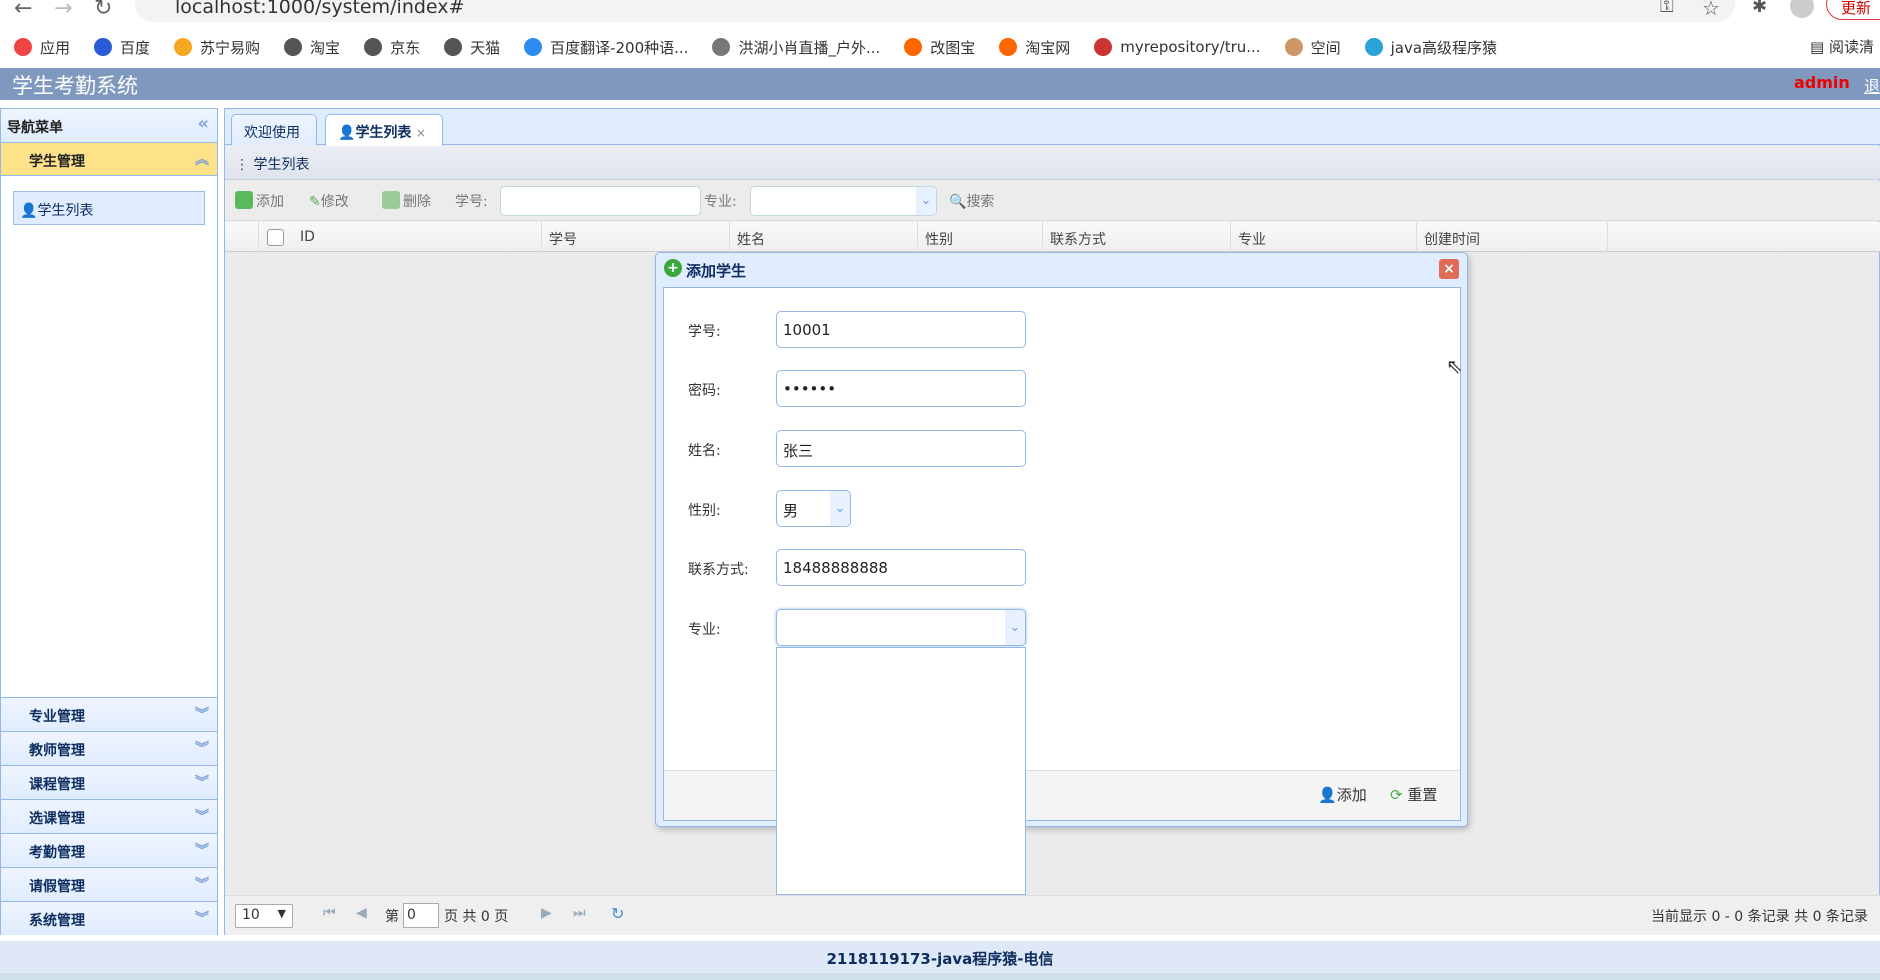 The width and height of the screenshot is (1880, 980). What do you see at coordinates (361, 913) in the screenshot?
I see `prev-page-icon: ◀` at bounding box center [361, 913].